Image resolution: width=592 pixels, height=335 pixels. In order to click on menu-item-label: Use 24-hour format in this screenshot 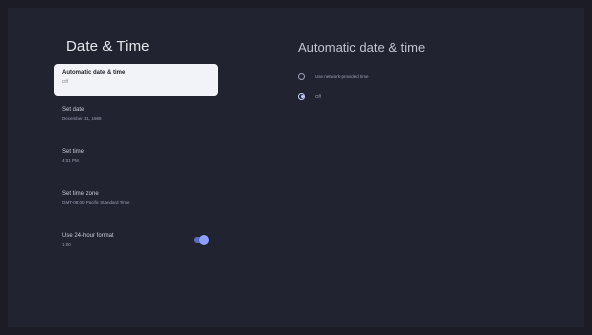, I will do `click(88, 236)`.